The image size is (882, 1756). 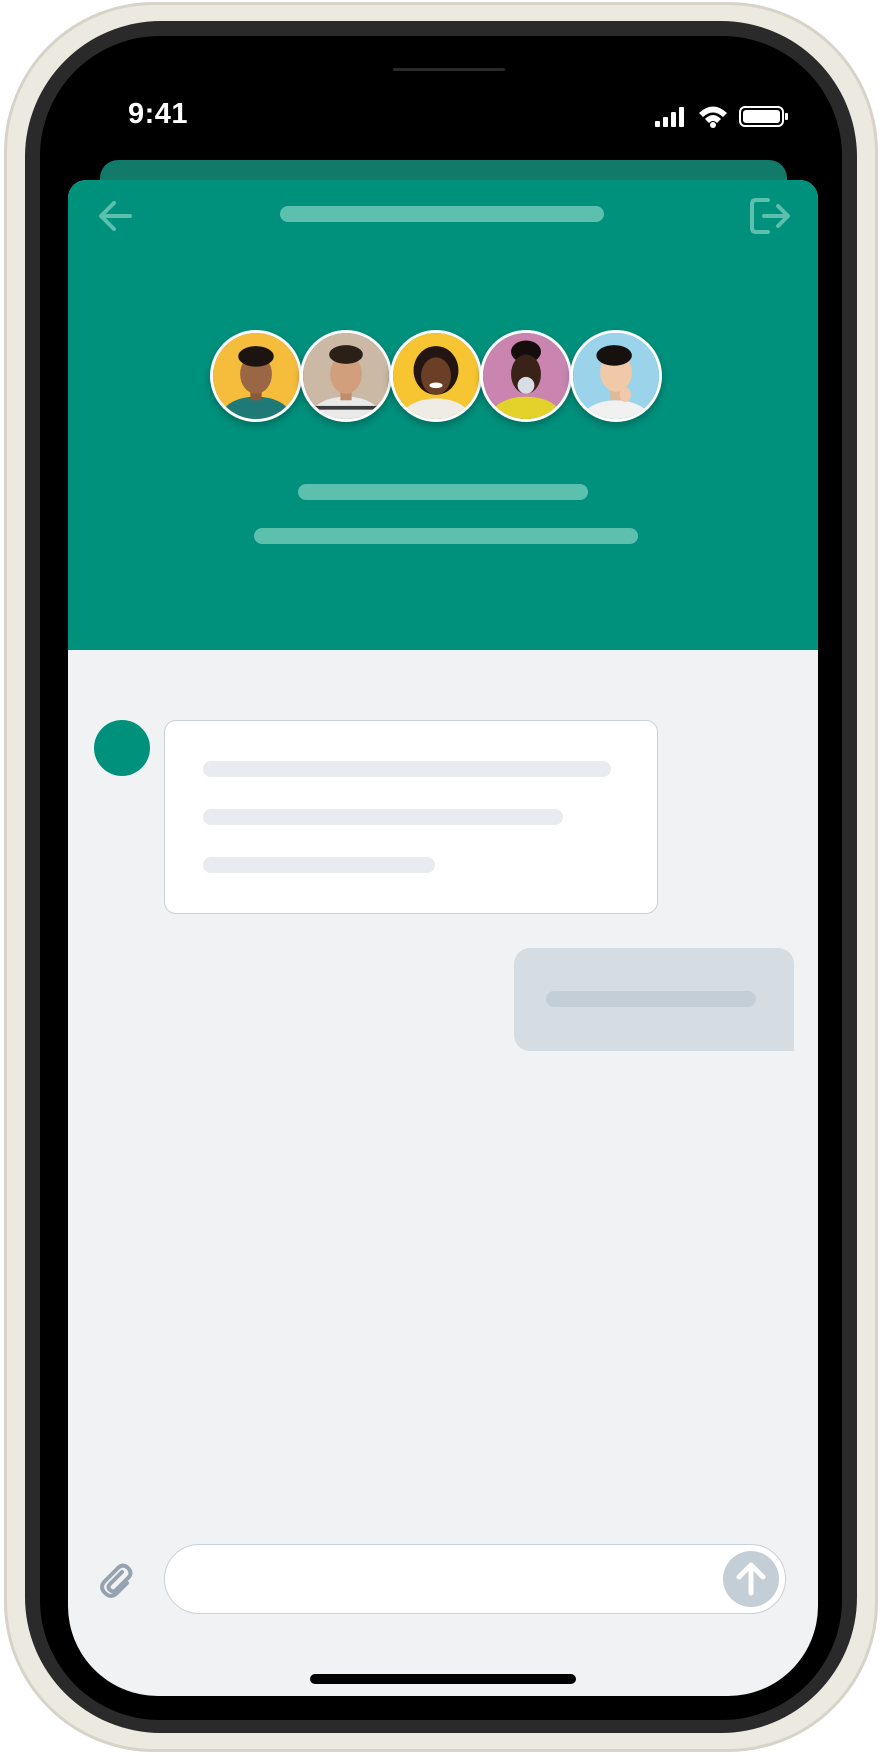 What do you see at coordinates (446, 536) in the screenshot?
I see `header-description-placeholder` at bounding box center [446, 536].